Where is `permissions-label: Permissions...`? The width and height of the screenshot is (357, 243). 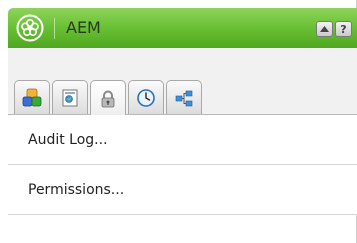
permissions-label: Permissions... is located at coordinates (76, 189).